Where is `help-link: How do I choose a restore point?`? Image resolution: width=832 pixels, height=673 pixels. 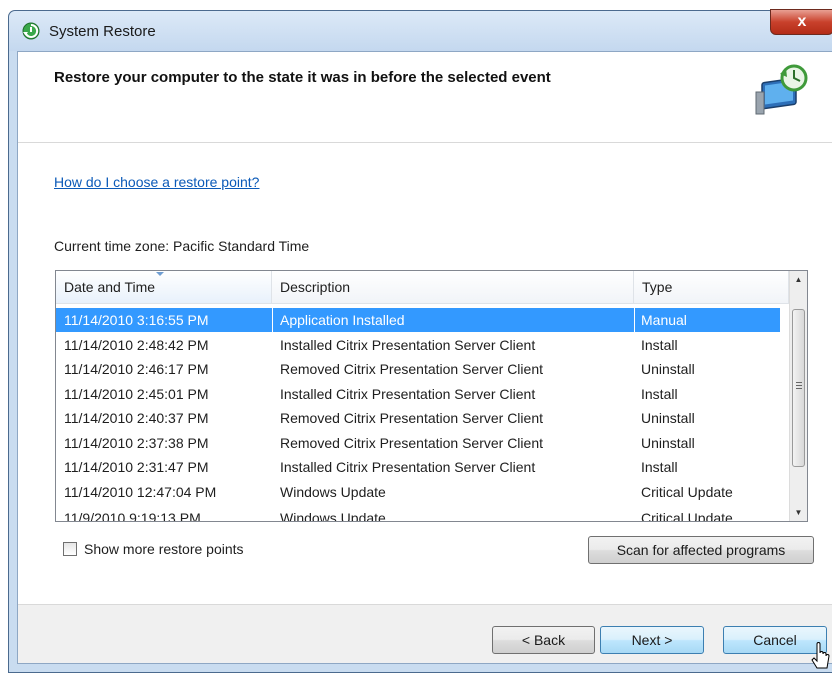 help-link: How do I choose a restore point? is located at coordinates (156, 182).